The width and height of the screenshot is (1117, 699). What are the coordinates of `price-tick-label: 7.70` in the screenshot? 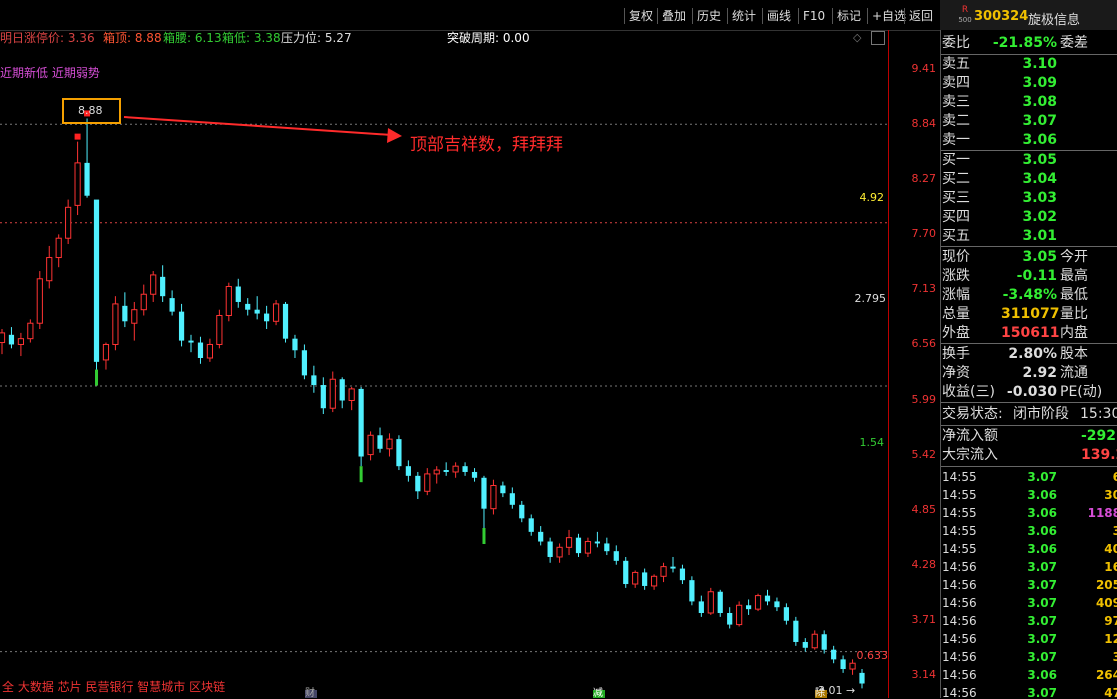 It's located at (924, 234).